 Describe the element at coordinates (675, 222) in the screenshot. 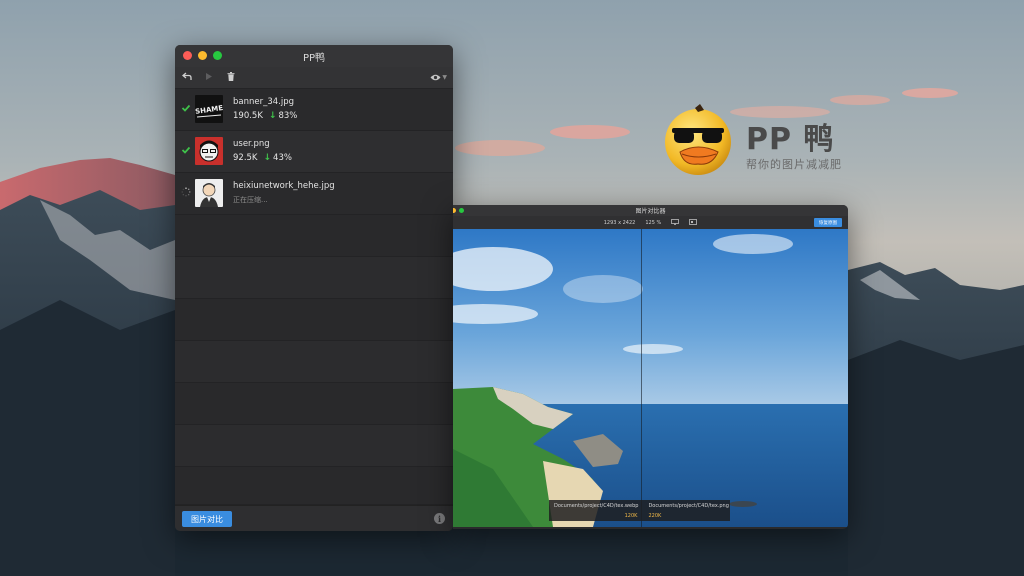

I see `monitor-icon` at that location.